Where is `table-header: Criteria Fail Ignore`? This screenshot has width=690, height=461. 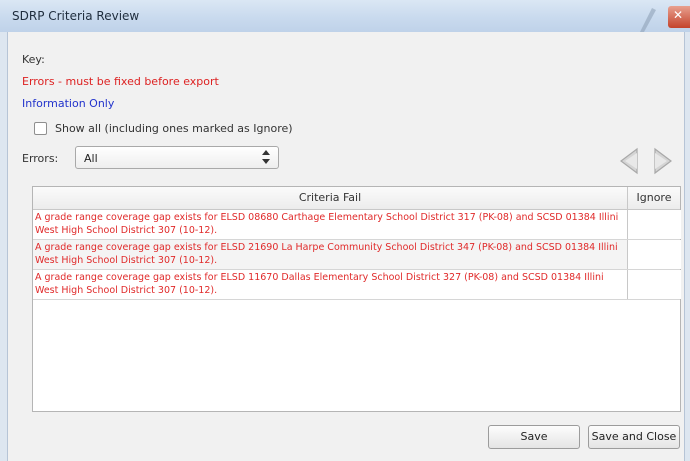 table-header: Criteria Fail Ignore is located at coordinates (356, 198).